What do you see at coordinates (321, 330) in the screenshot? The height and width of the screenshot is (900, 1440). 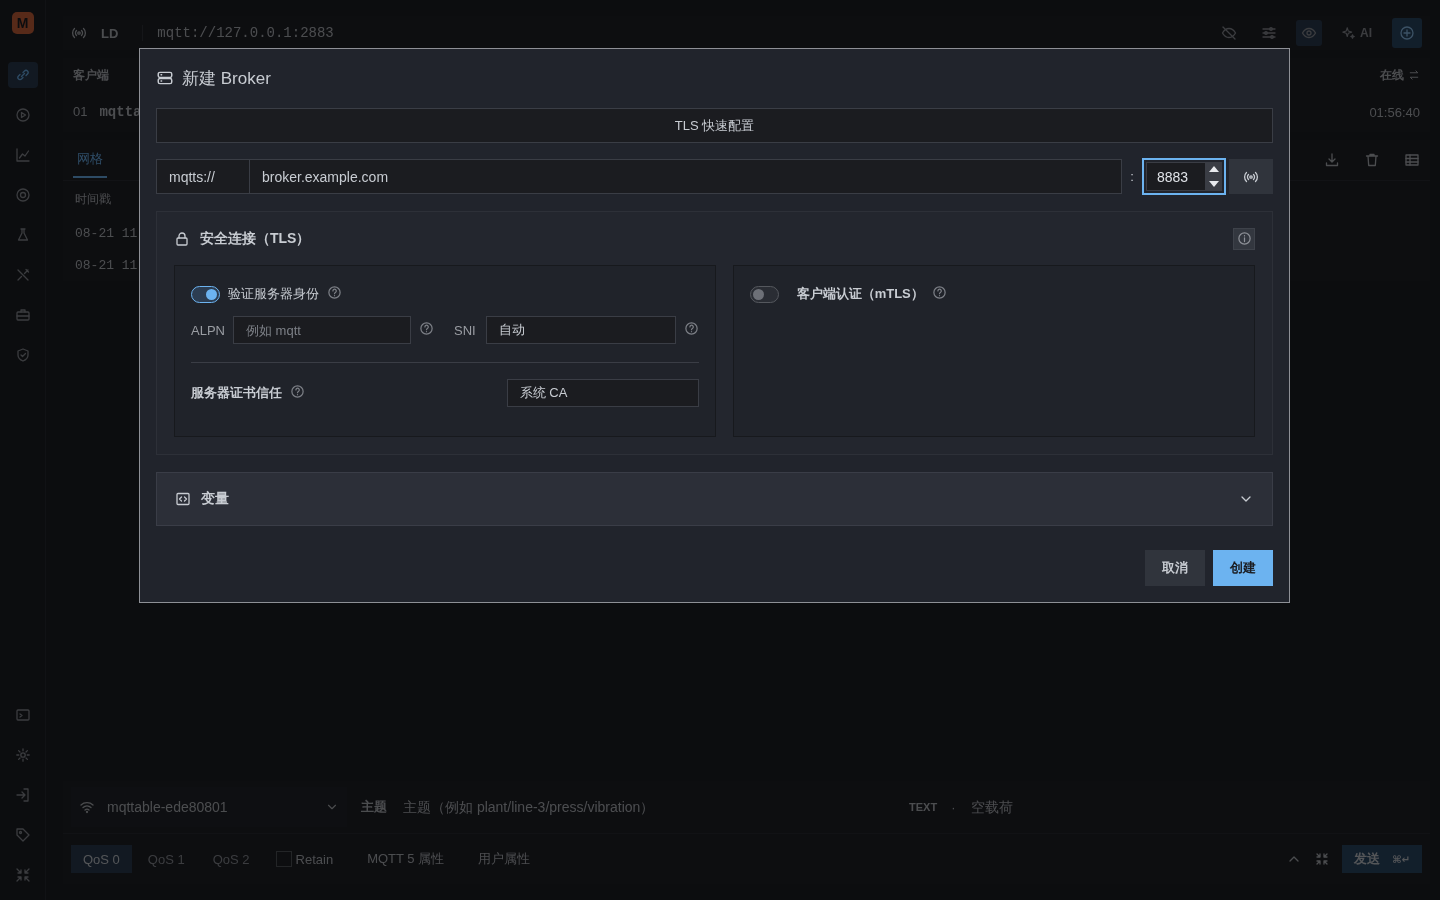 I see `alpn-field: 例如 mqtt` at bounding box center [321, 330].